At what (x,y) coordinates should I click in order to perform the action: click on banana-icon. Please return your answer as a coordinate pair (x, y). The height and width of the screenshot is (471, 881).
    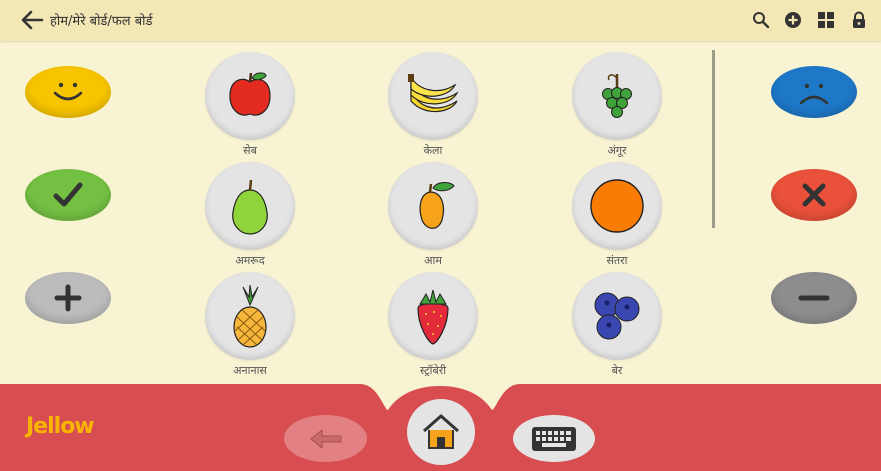
    Looking at the image, I should click on (433, 93).